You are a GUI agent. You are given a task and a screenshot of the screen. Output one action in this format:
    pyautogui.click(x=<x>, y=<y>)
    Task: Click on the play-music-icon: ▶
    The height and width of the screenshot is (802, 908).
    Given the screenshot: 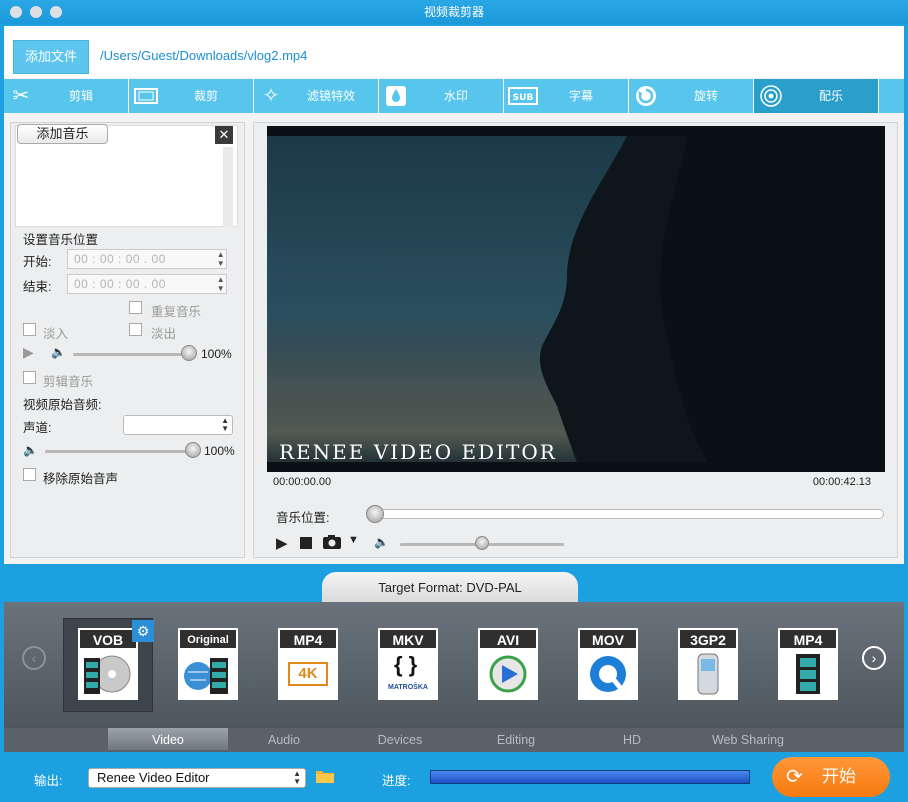 What is the action you would take?
    pyautogui.click(x=28, y=352)
    